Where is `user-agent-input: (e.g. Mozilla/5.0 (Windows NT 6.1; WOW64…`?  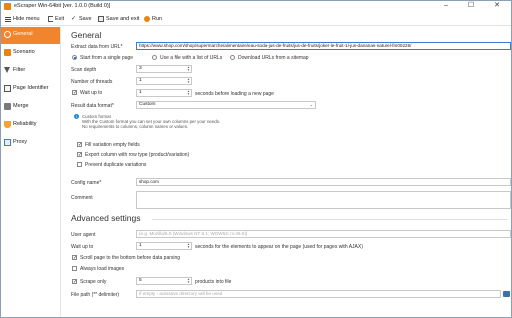
user-agent-input: (e.g. Mozilla/5.0 (Windows NT 6.1; WOW64… is located at coordinates (323, 234).